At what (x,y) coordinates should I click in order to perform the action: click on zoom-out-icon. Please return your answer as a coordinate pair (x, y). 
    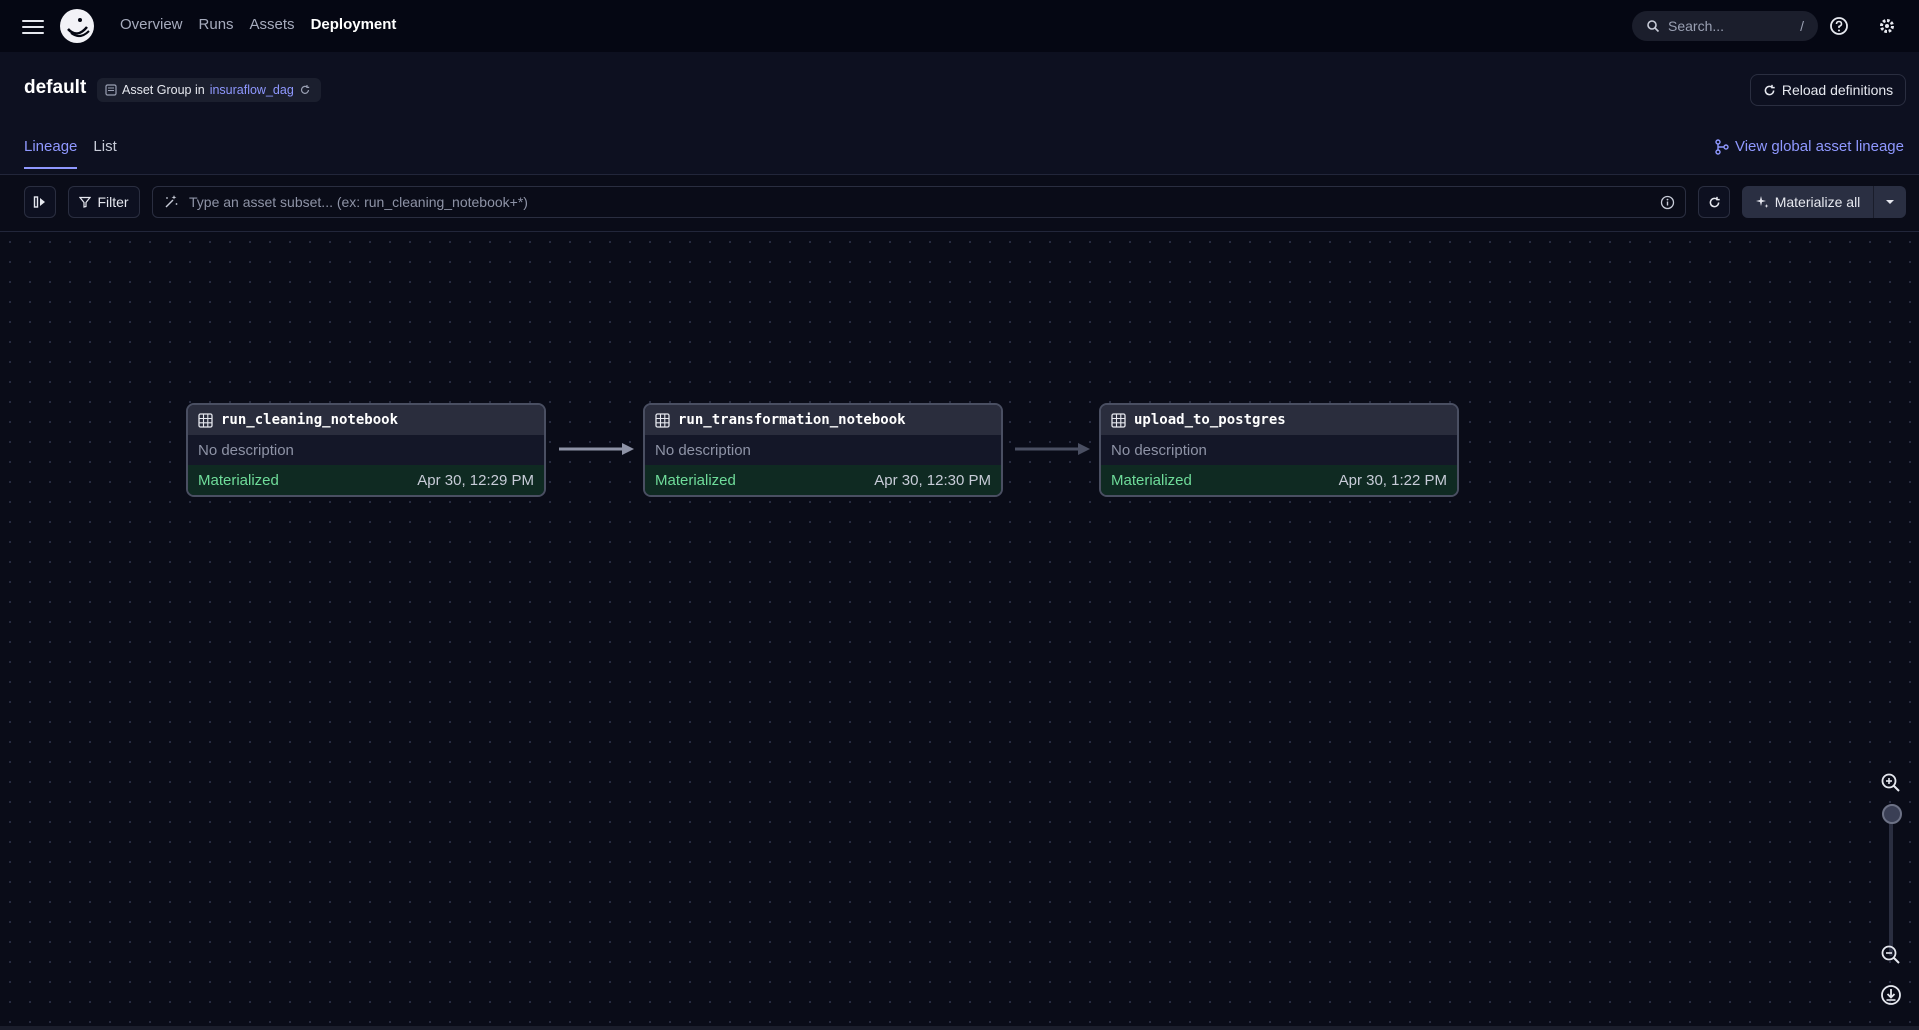
    Looking at the image, I should click on (1891, 955).